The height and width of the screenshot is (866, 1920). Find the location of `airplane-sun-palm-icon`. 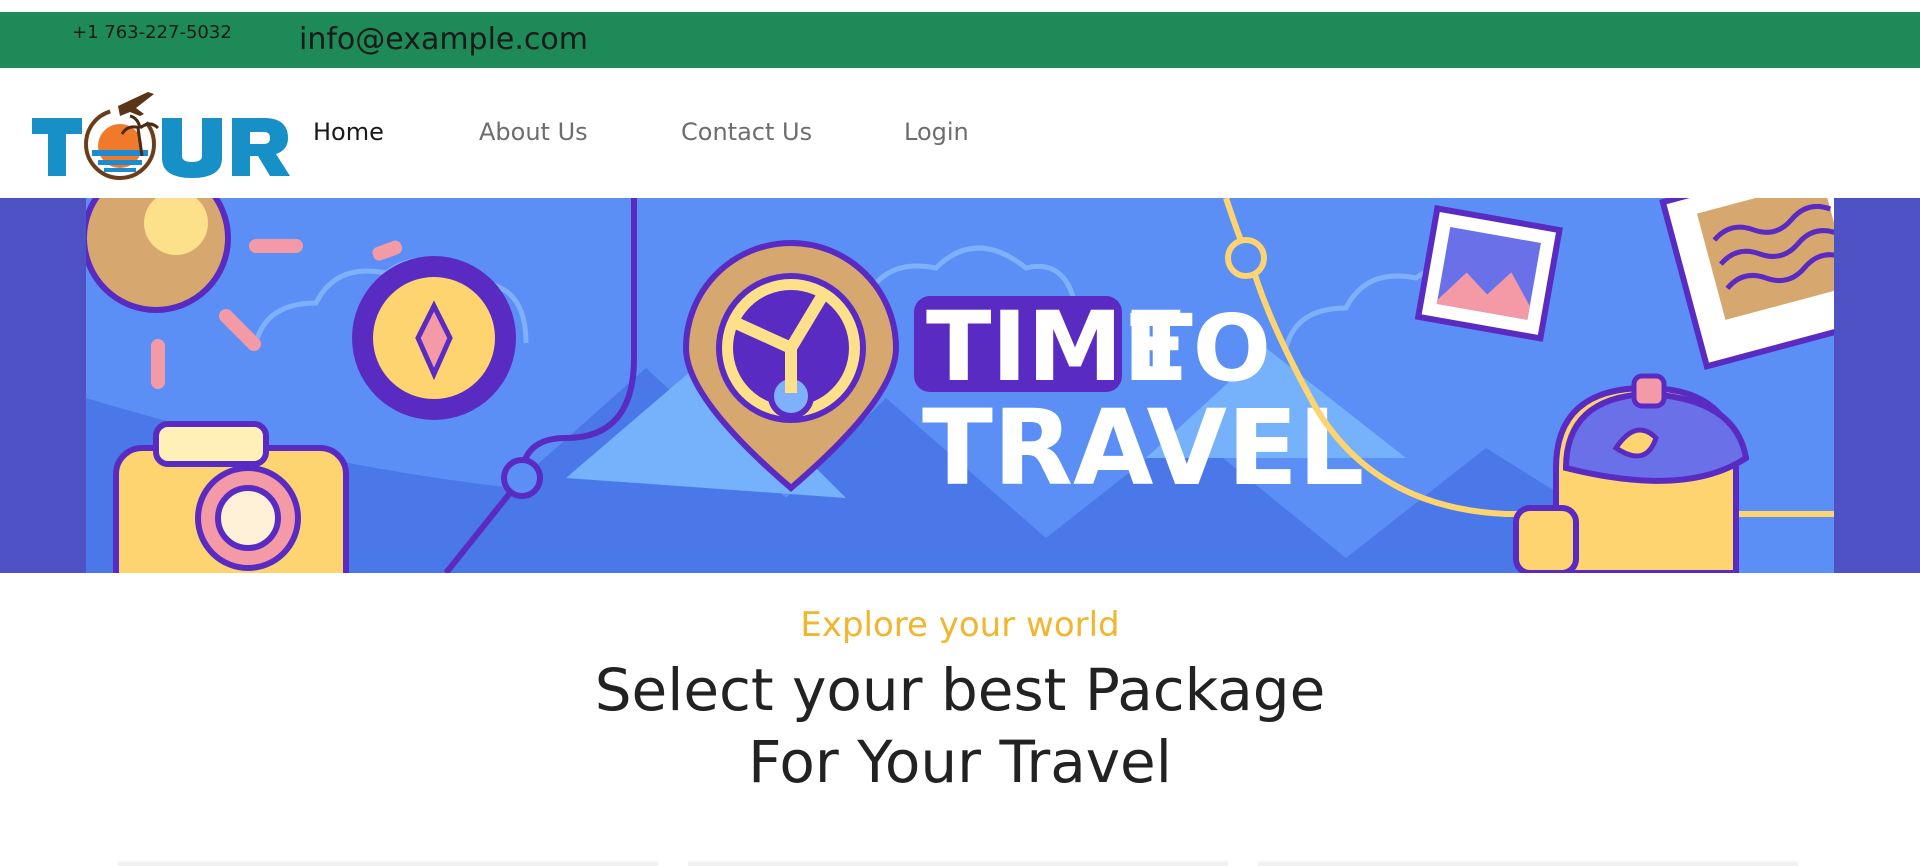

airplane-sun-palm-icon is located at coordinates (161, 136).